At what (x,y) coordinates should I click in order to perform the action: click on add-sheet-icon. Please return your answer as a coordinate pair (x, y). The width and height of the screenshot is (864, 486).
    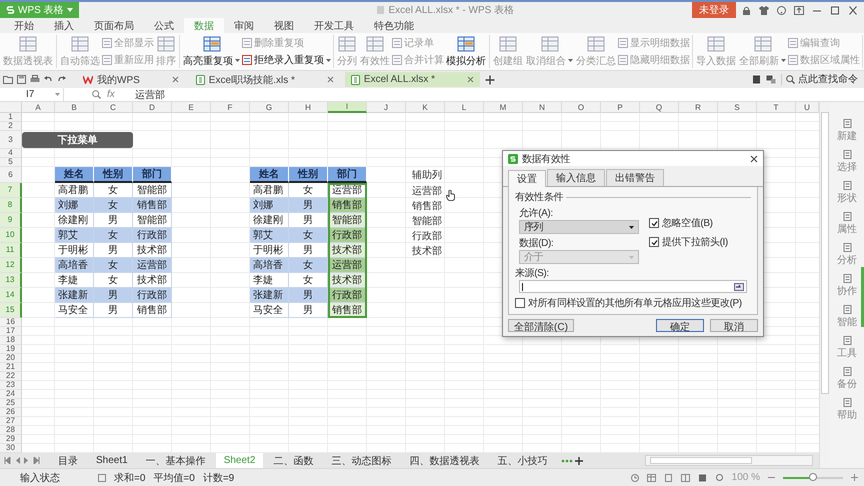
    Looking at the image, I should click on (579, 460).